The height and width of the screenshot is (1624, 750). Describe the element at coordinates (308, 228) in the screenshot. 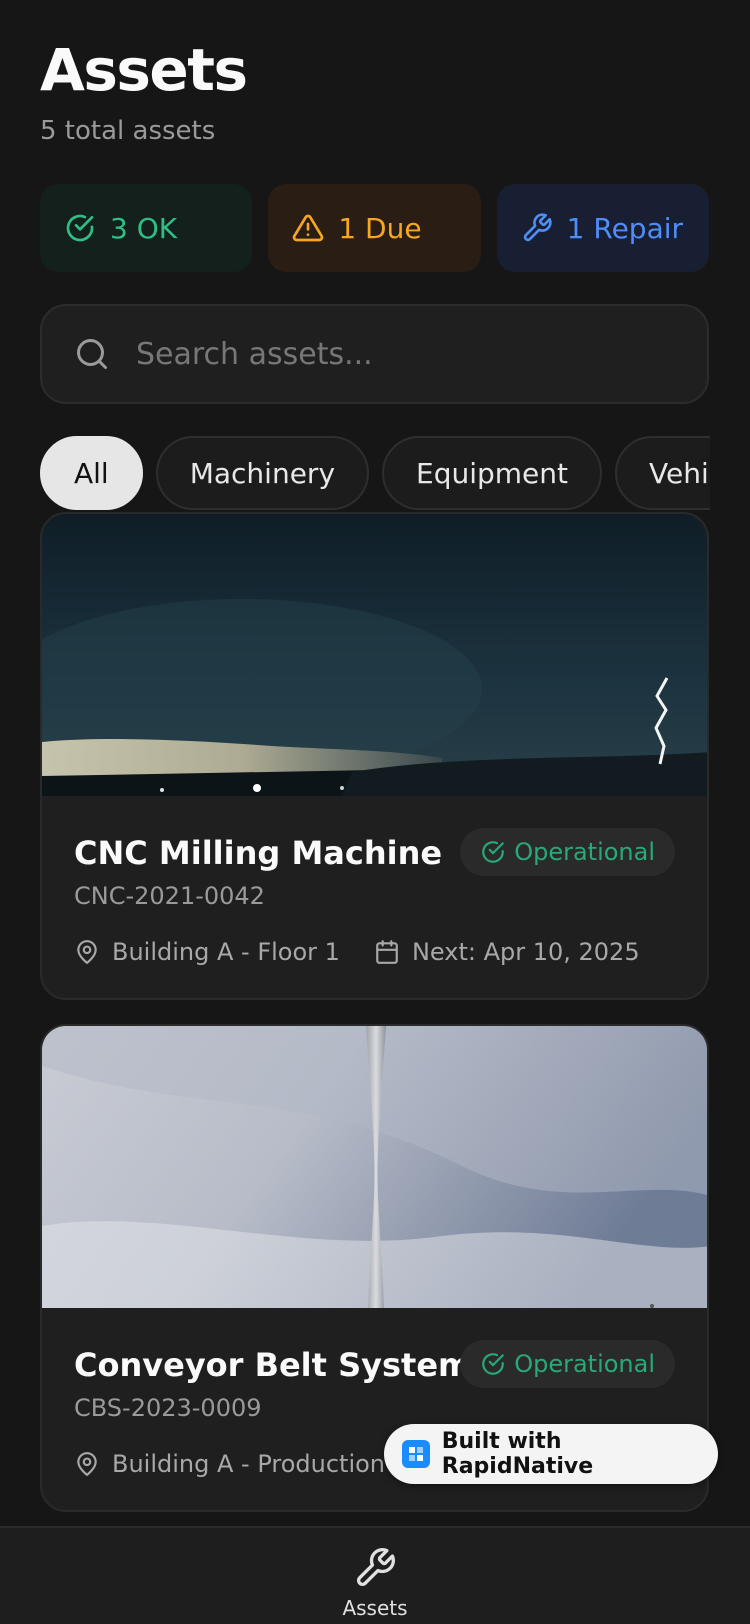

I see `warning-triangle-icon` at that location.